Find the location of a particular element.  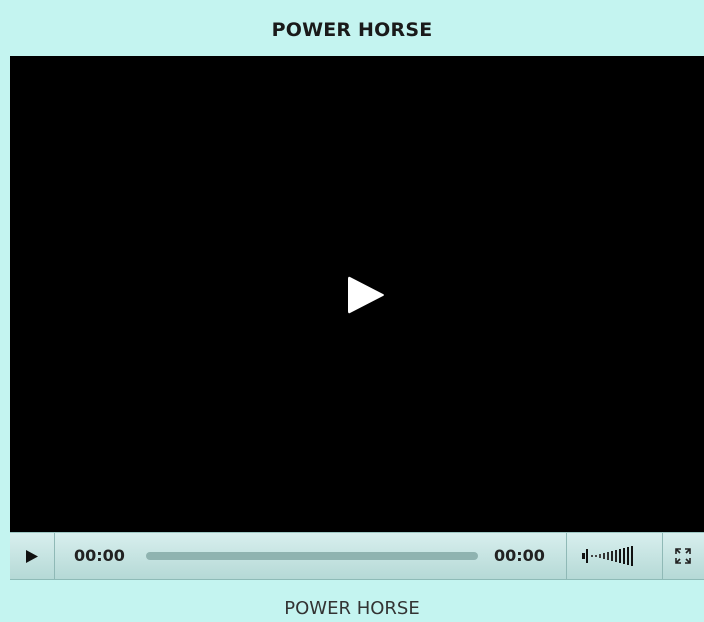

control-bar: 00:00 00:00 is located at coordinates (357, 556).